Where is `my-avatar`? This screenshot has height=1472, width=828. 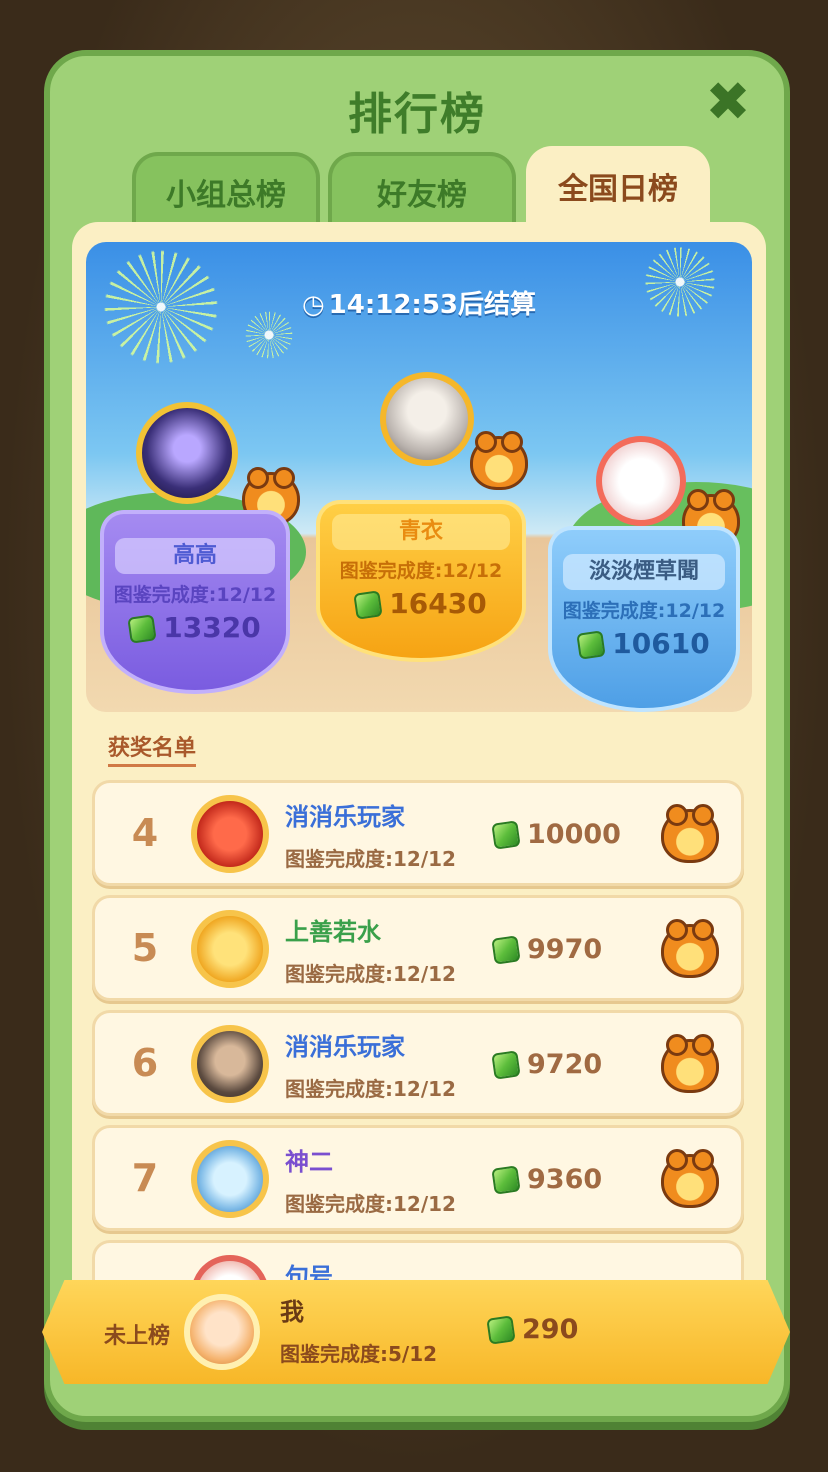
my-avatar is located at coordinates (222, 1332).